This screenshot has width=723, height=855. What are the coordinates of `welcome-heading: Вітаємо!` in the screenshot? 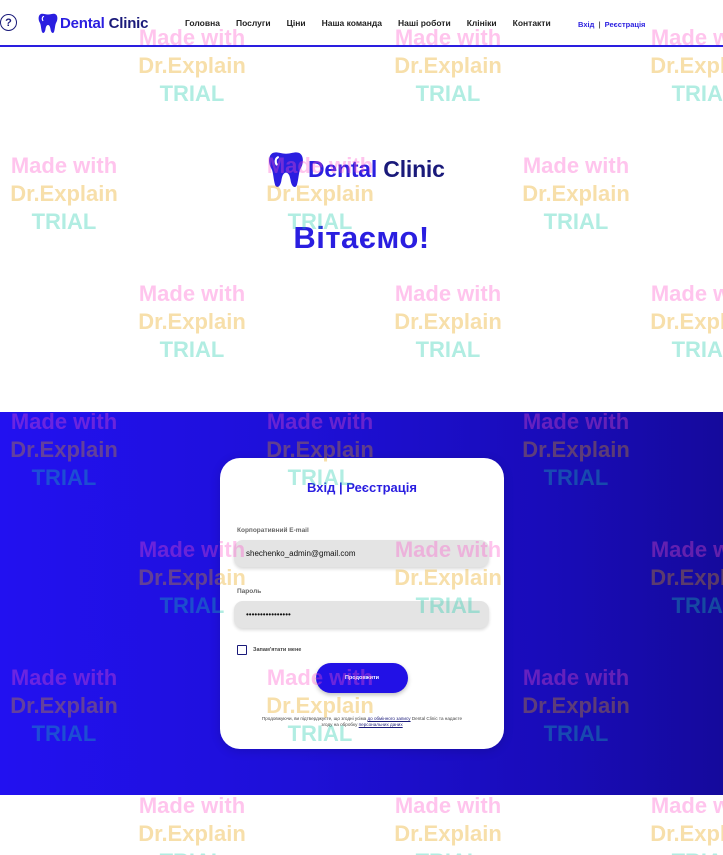 It's located at (361, 237).